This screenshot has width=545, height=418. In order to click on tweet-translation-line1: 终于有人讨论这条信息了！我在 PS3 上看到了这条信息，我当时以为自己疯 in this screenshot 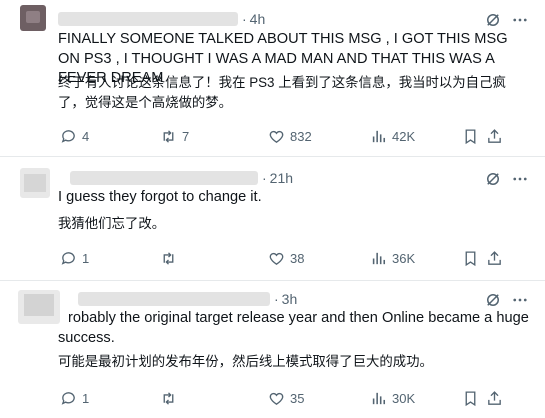, I will do `click(282, 82)`.